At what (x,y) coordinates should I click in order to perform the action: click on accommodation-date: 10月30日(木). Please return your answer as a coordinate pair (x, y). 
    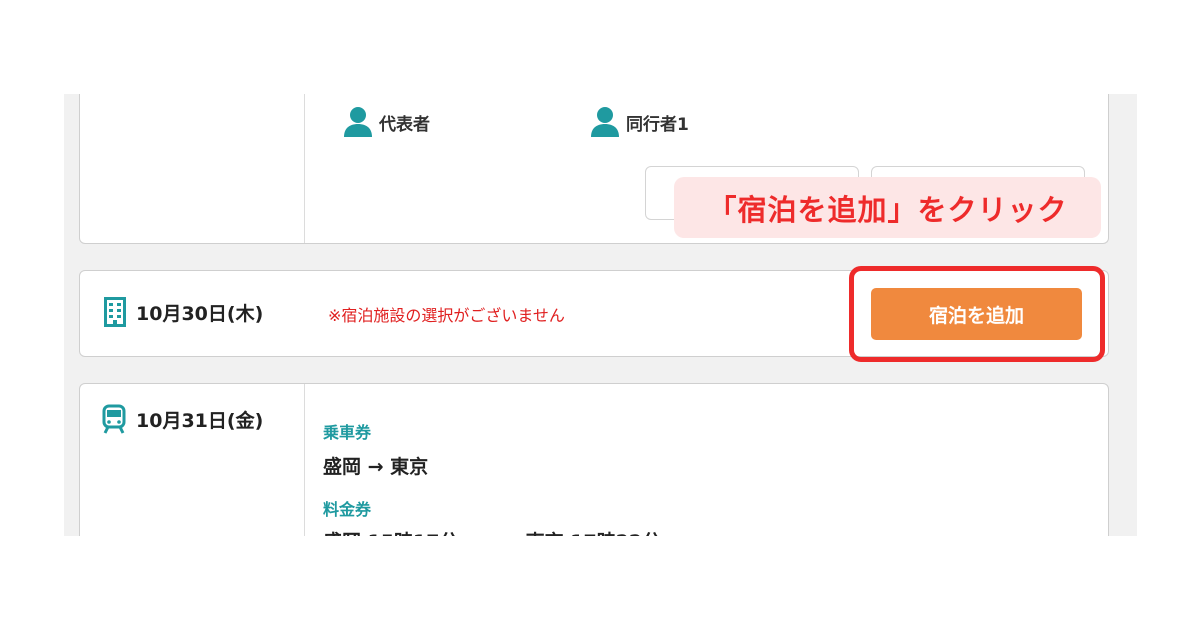
    Looking at the image, I should click on (183, 312).